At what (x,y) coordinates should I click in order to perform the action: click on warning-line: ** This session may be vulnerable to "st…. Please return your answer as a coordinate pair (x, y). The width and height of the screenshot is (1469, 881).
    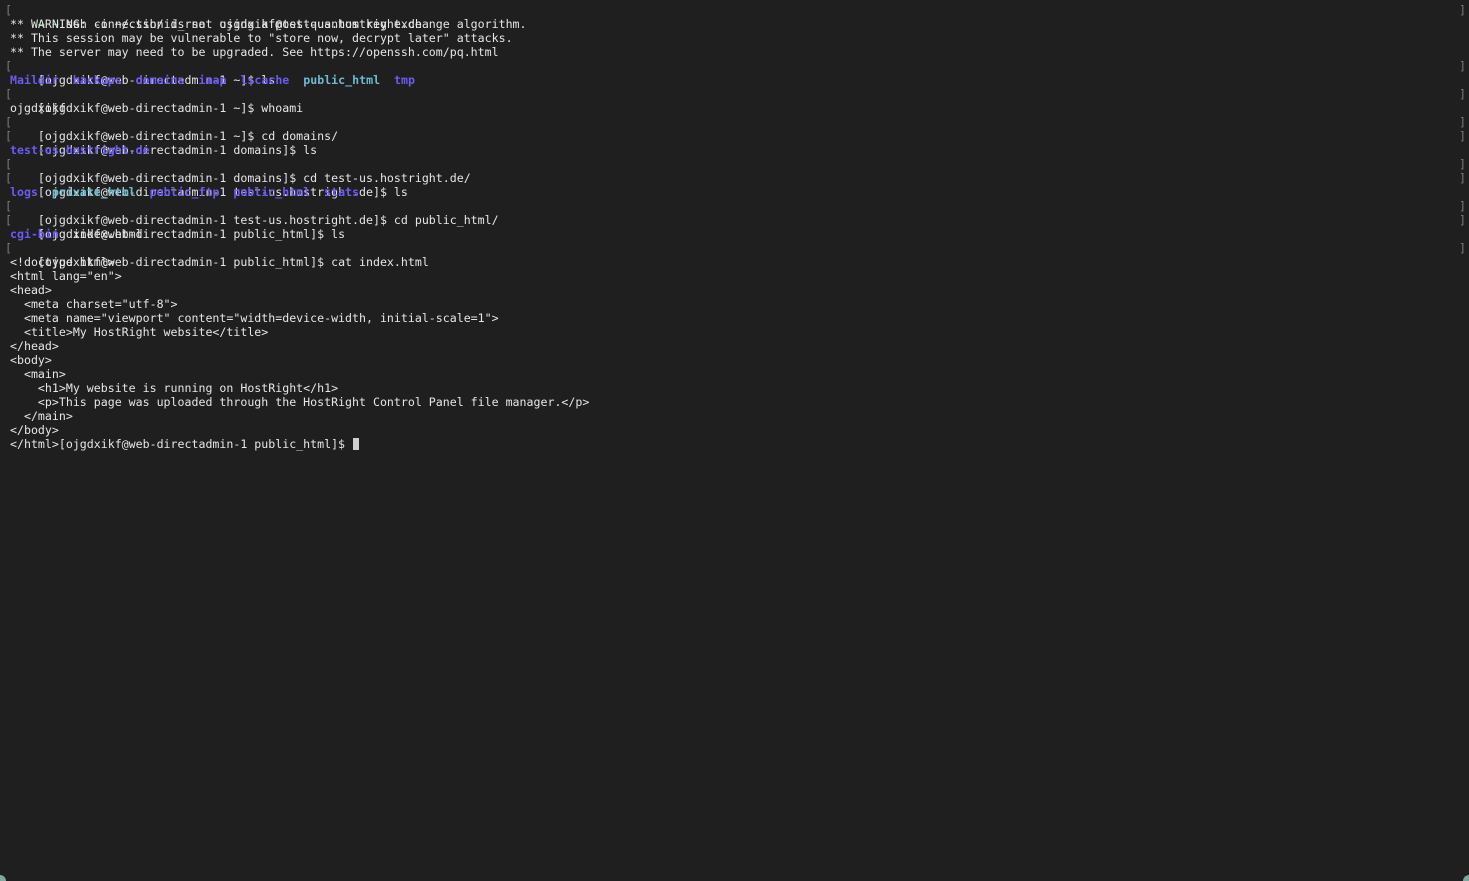
    Looking at the image, I should click on (739, 38).